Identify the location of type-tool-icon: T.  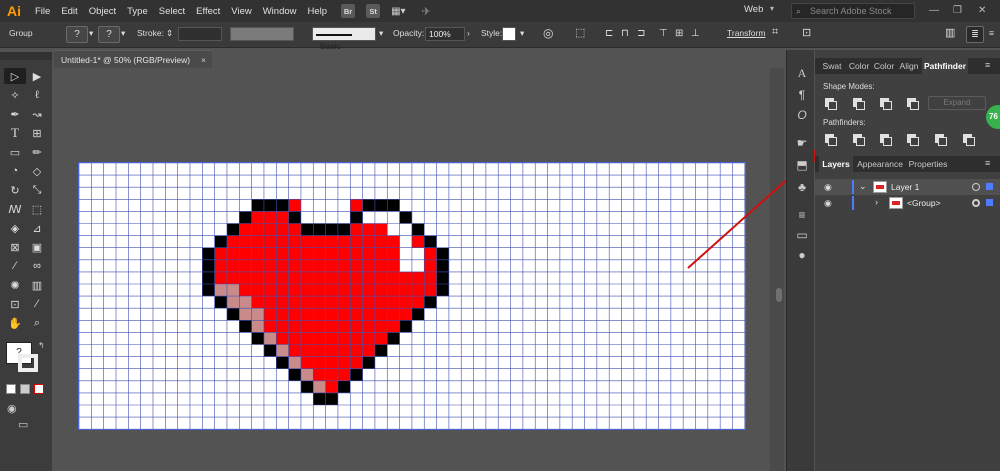
(15, 133).